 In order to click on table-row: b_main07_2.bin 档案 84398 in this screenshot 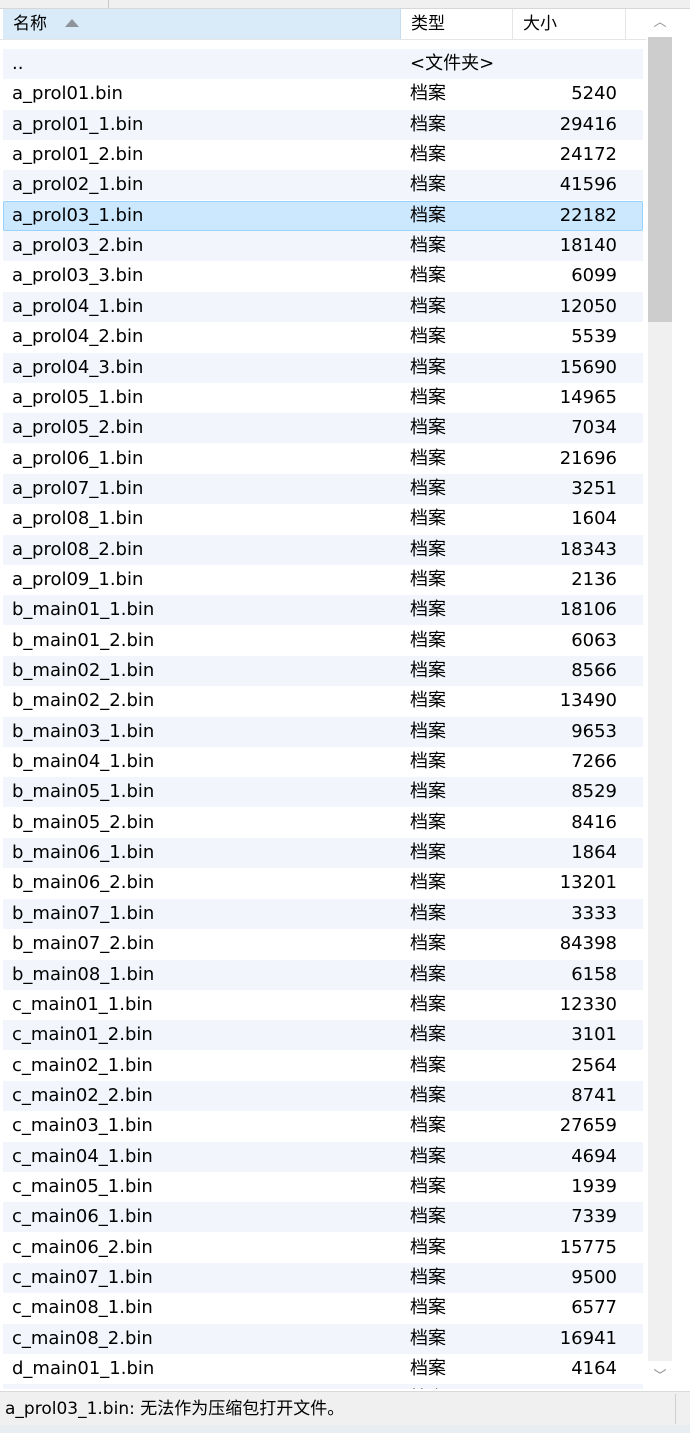, I will do `click(323, 944)`.